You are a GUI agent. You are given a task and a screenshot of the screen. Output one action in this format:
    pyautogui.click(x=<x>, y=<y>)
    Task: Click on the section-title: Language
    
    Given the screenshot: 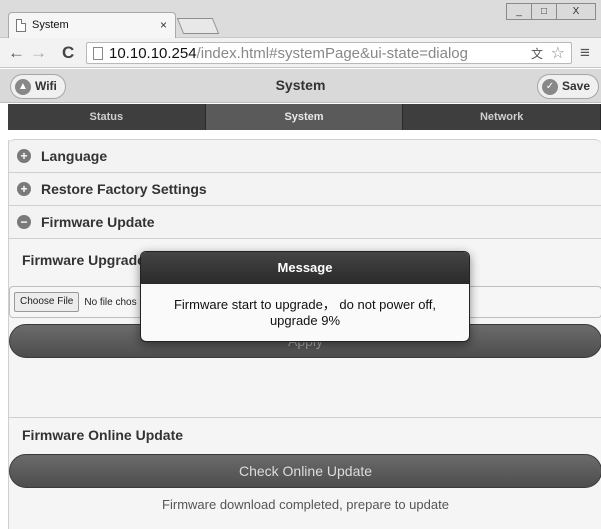 What is the action you would take?
    pyautogui.click(x=74, y=156)
    